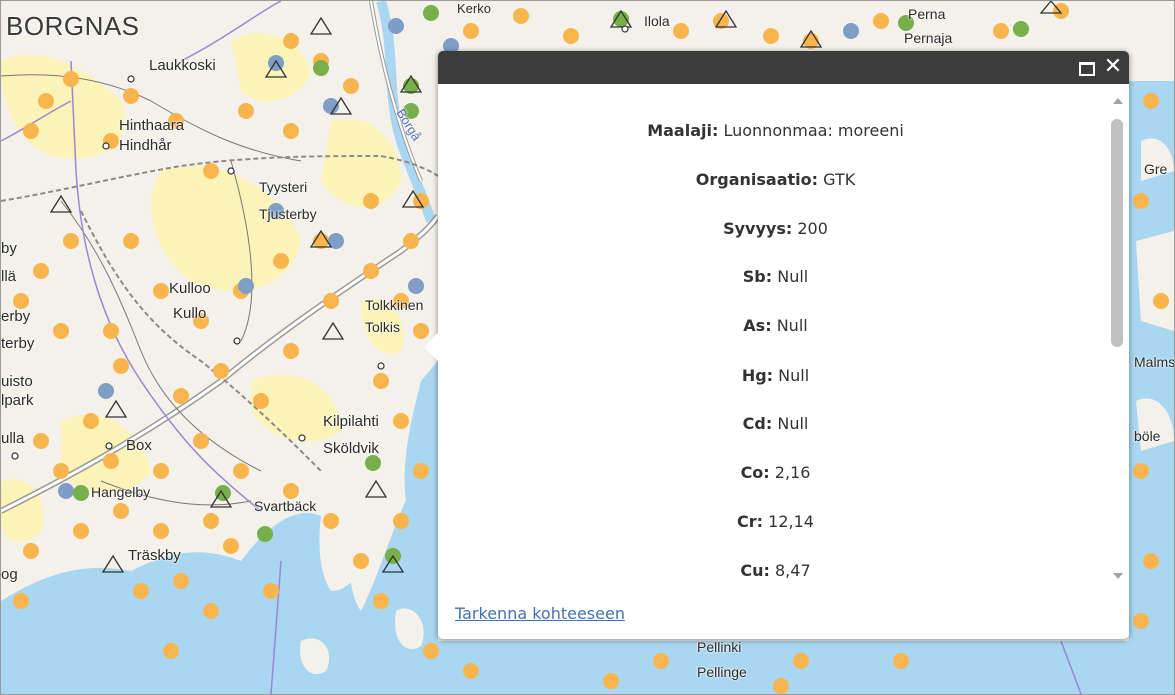 The image size is (1175, 695). What do you see at coordinates (73, 26) in the screenshot?
I see `place-label-borgnas: BORGNAS` at bounding box center [73, 26].